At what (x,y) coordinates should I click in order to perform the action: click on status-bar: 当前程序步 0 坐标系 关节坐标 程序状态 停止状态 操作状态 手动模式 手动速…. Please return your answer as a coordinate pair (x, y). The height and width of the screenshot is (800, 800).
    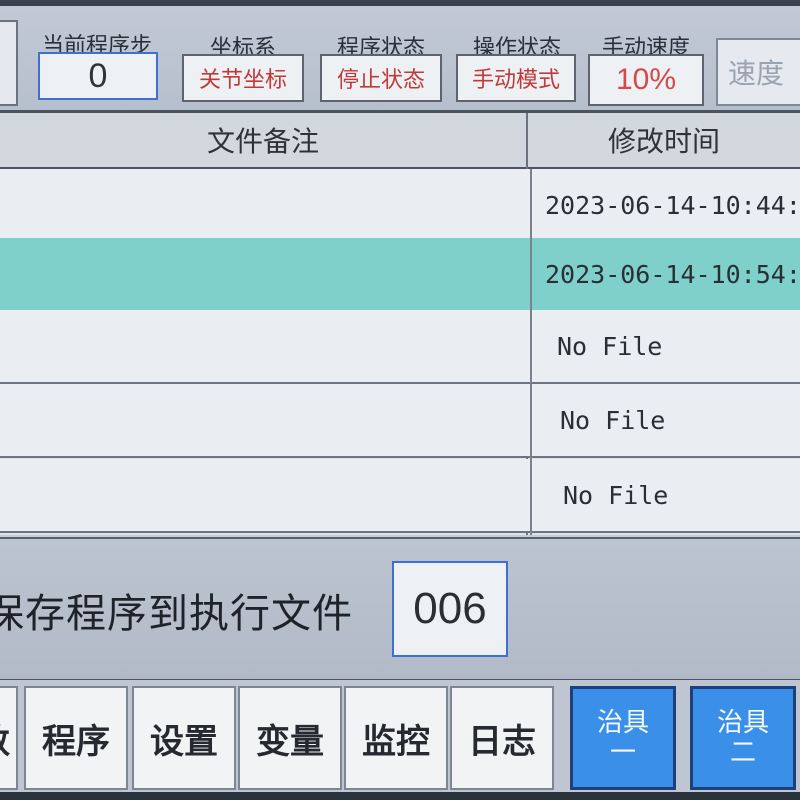
    Looking at the image, I should click on (400, 56).